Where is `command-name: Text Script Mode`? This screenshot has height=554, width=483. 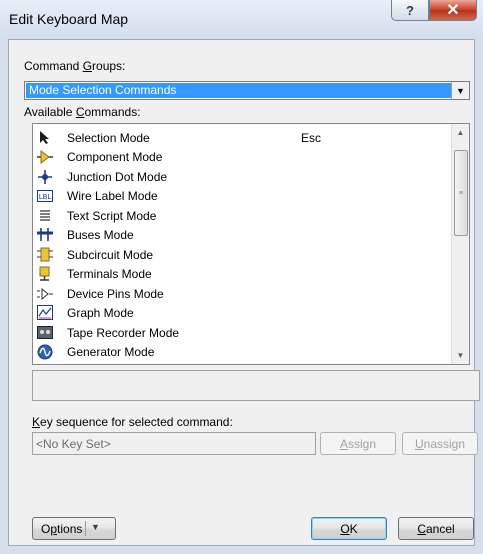
command-name: Text Script Mode is located at coordinates (112, 216).